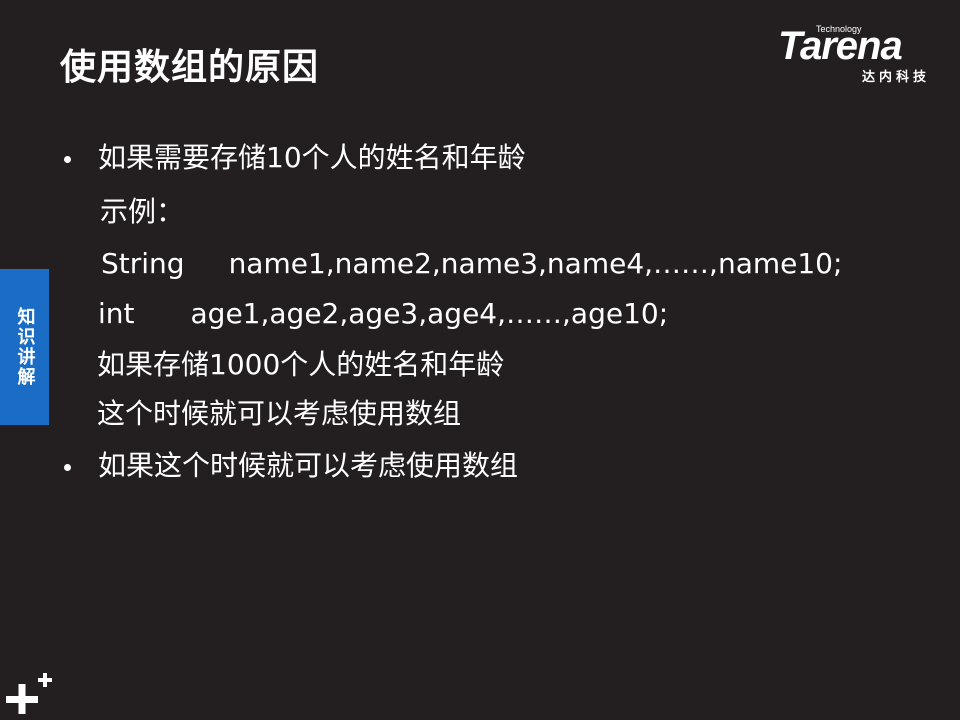 The width and height of the screenshot is (960, 720). What do you see at coordinates (308, 465) in the screenshot?
I see `bullet-2-text: 如果这个时候就可以考虑使用数组` at bounding box center [308, 465].